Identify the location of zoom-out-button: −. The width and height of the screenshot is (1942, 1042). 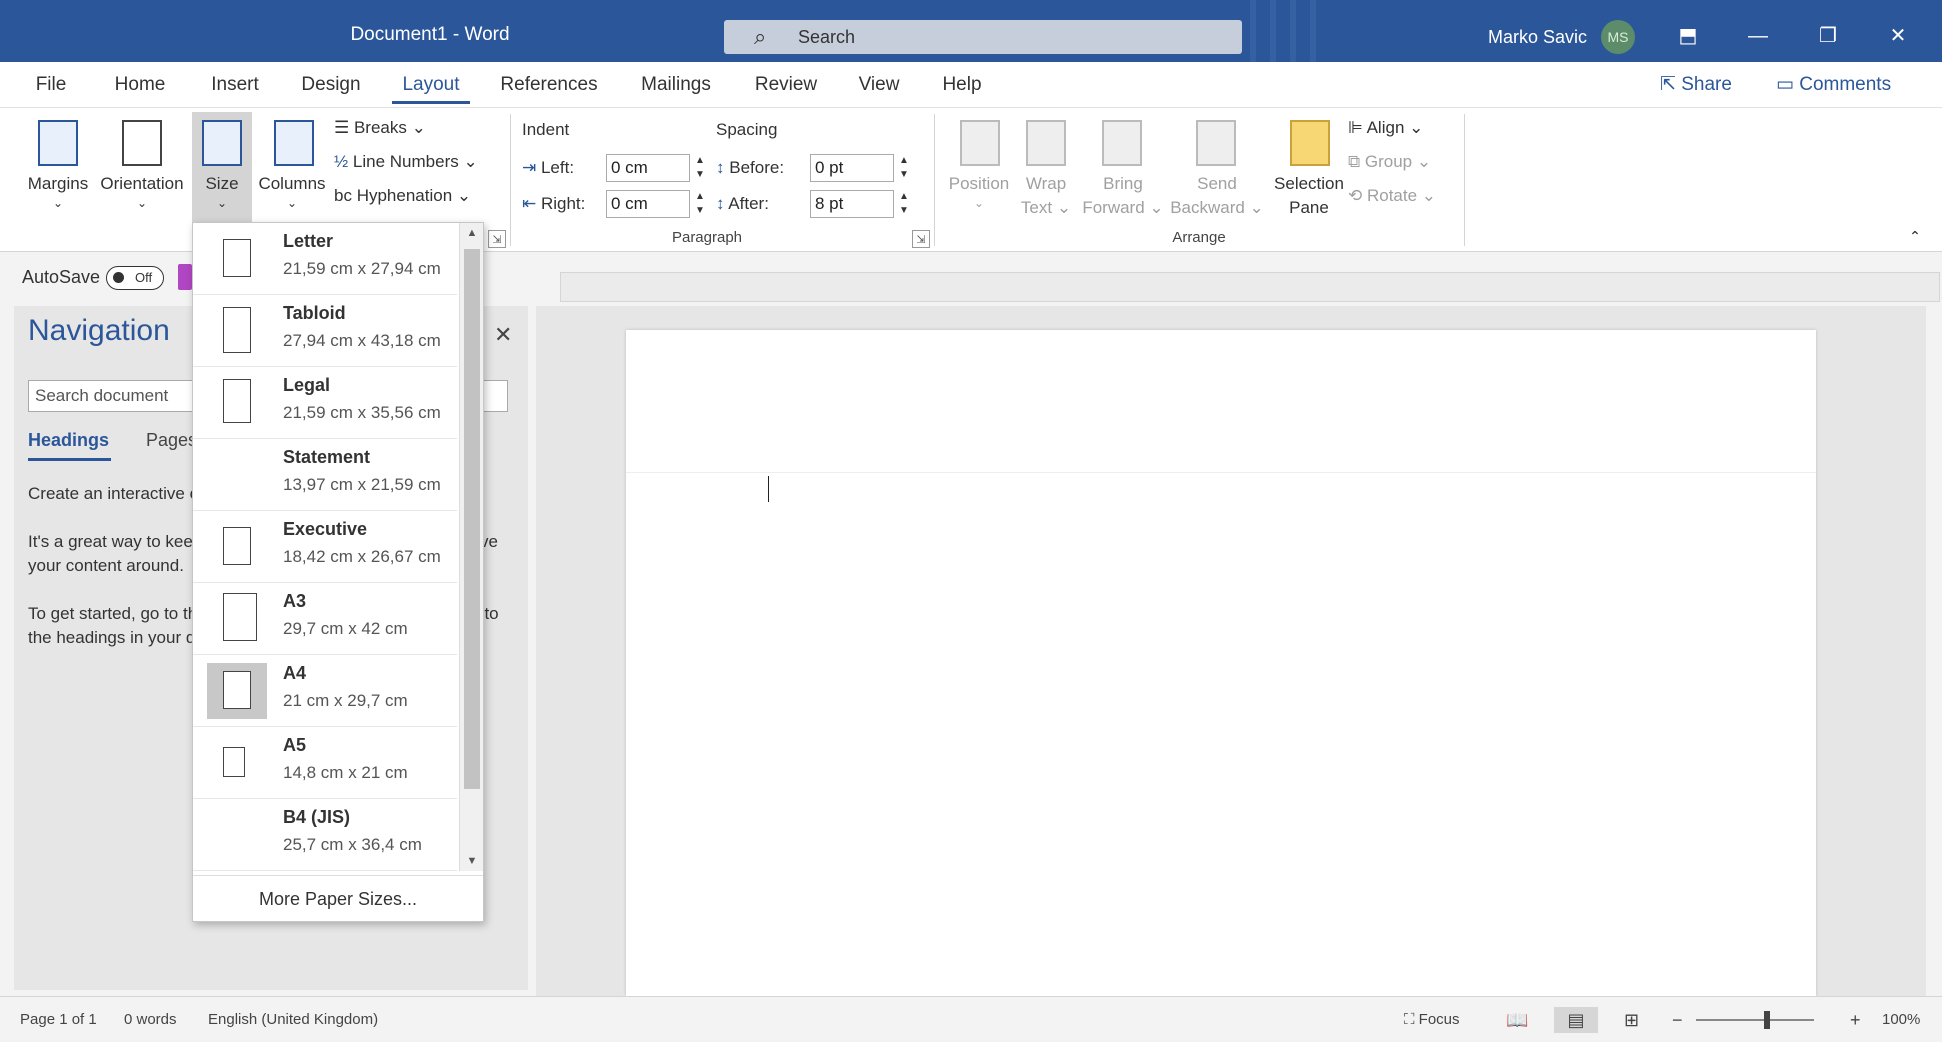
(1677, 1020).